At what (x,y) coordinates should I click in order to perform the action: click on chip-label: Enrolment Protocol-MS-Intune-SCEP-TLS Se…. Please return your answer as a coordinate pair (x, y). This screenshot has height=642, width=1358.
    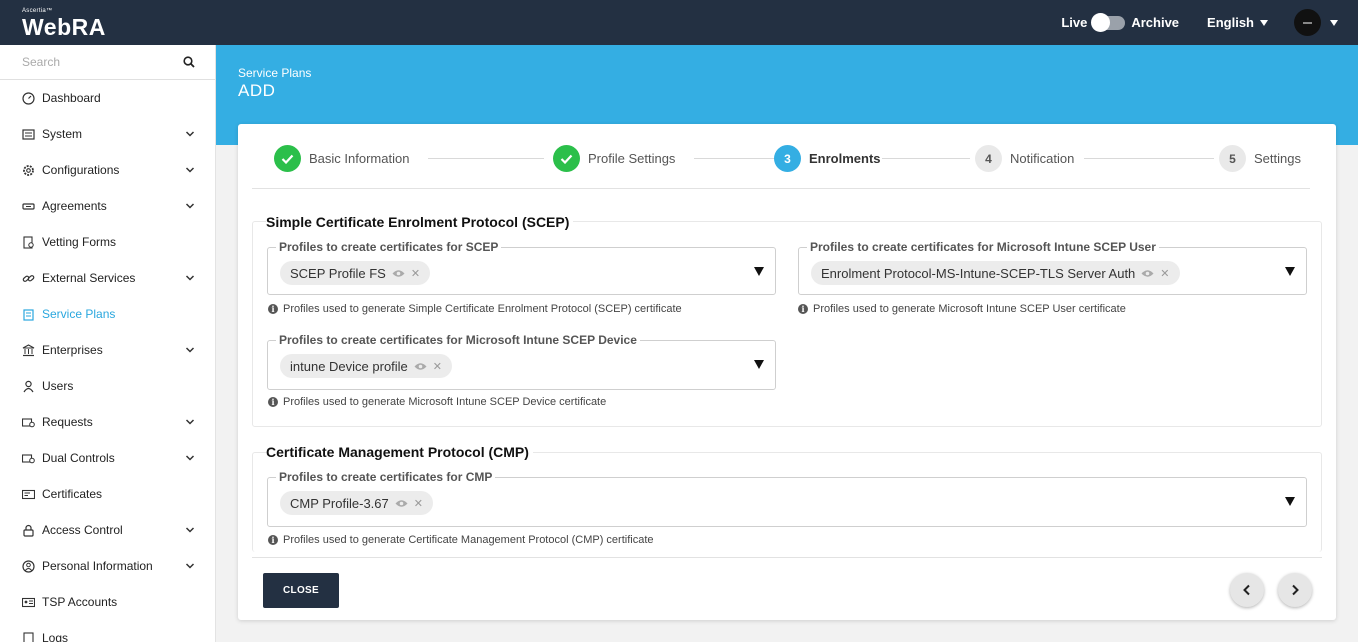
    Looking at the image, I should click on (978, 273).